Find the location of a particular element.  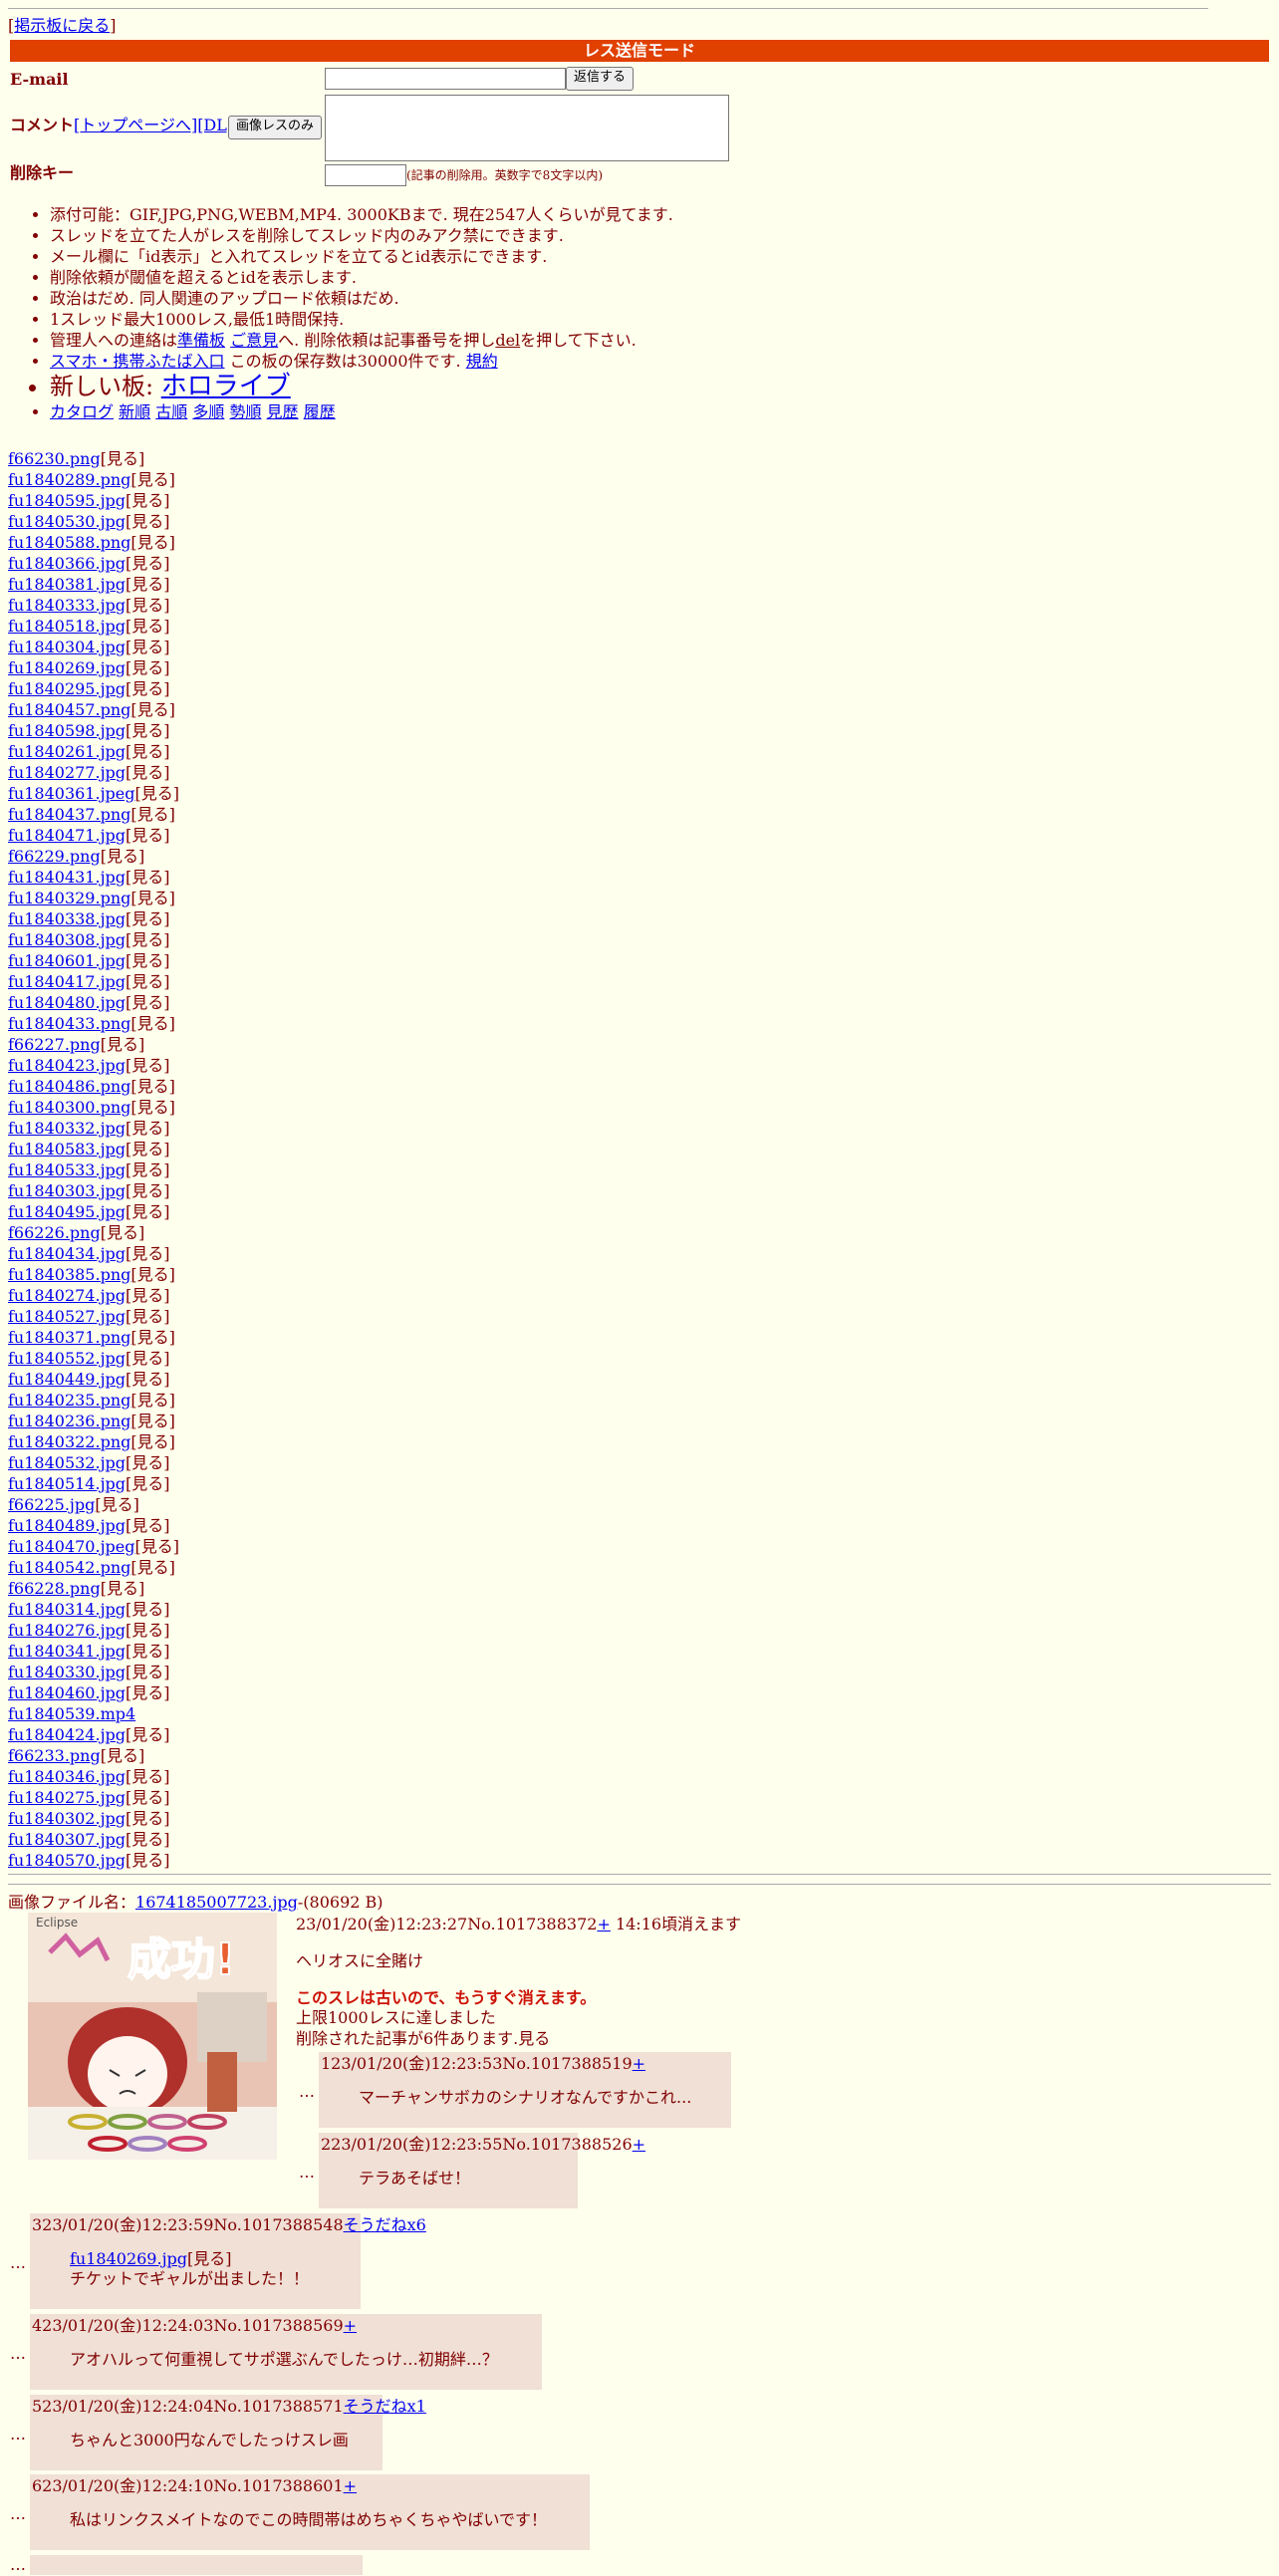

prep-board-link: 準備板 is located at coordinates (201, 340).